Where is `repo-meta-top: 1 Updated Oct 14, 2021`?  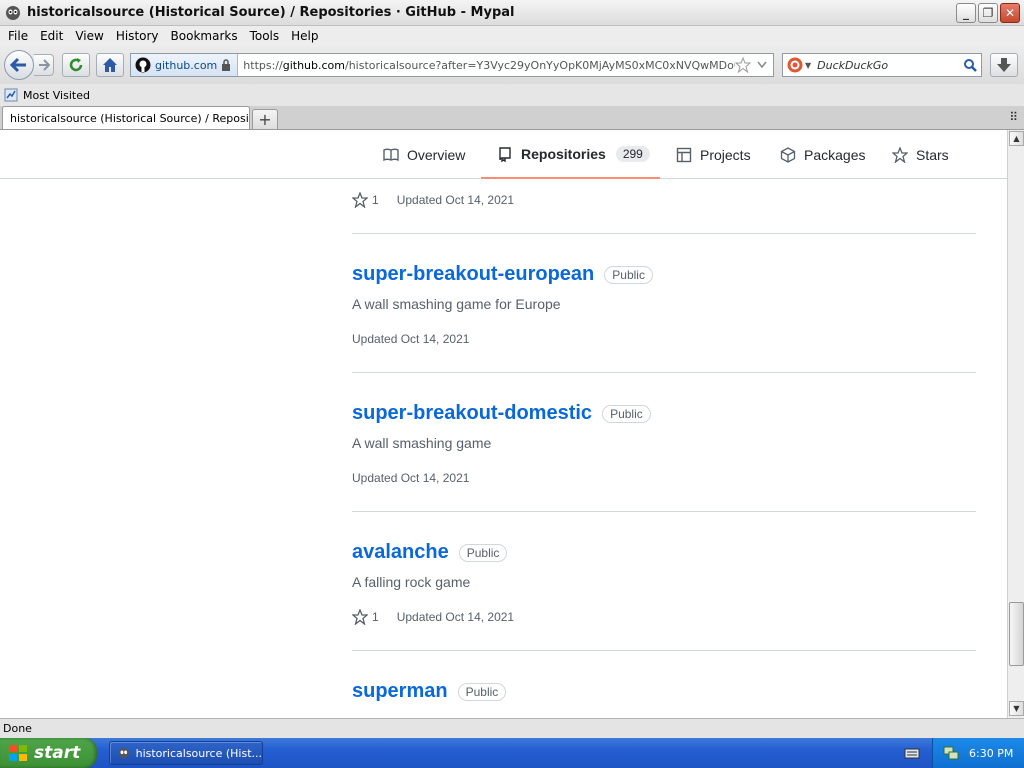
repo-meta-top: 1 Updated Oct 14, 2021 is located at coordinates (433, 200).